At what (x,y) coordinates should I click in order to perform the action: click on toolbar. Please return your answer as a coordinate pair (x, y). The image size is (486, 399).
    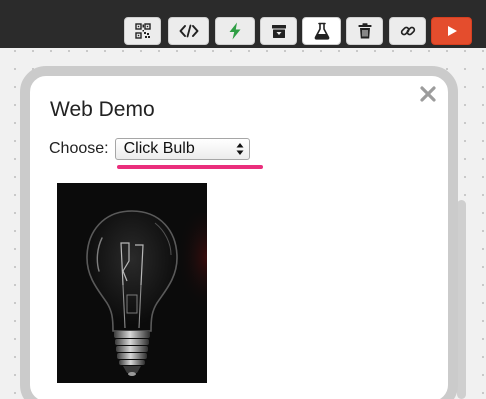
    Looking at the image, I should click on (243, 24).